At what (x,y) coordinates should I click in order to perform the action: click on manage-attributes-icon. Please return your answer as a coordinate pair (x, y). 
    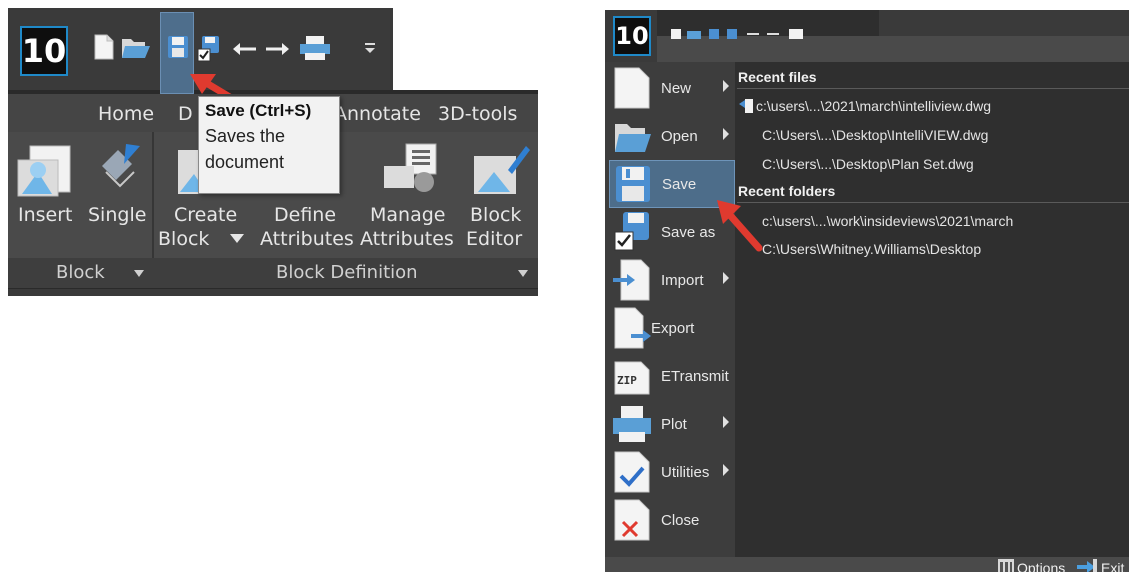
    Looking at the image, I should click on (410, 168).